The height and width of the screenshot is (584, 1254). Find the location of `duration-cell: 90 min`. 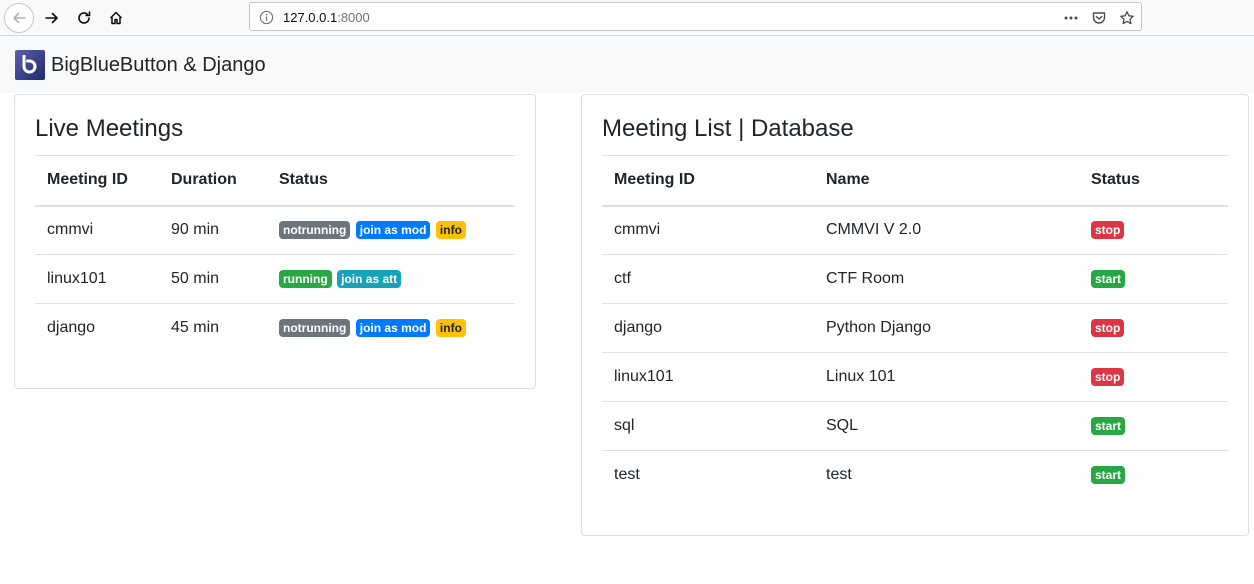

duration-cell: 90 min is located at coordinates (195, 230).